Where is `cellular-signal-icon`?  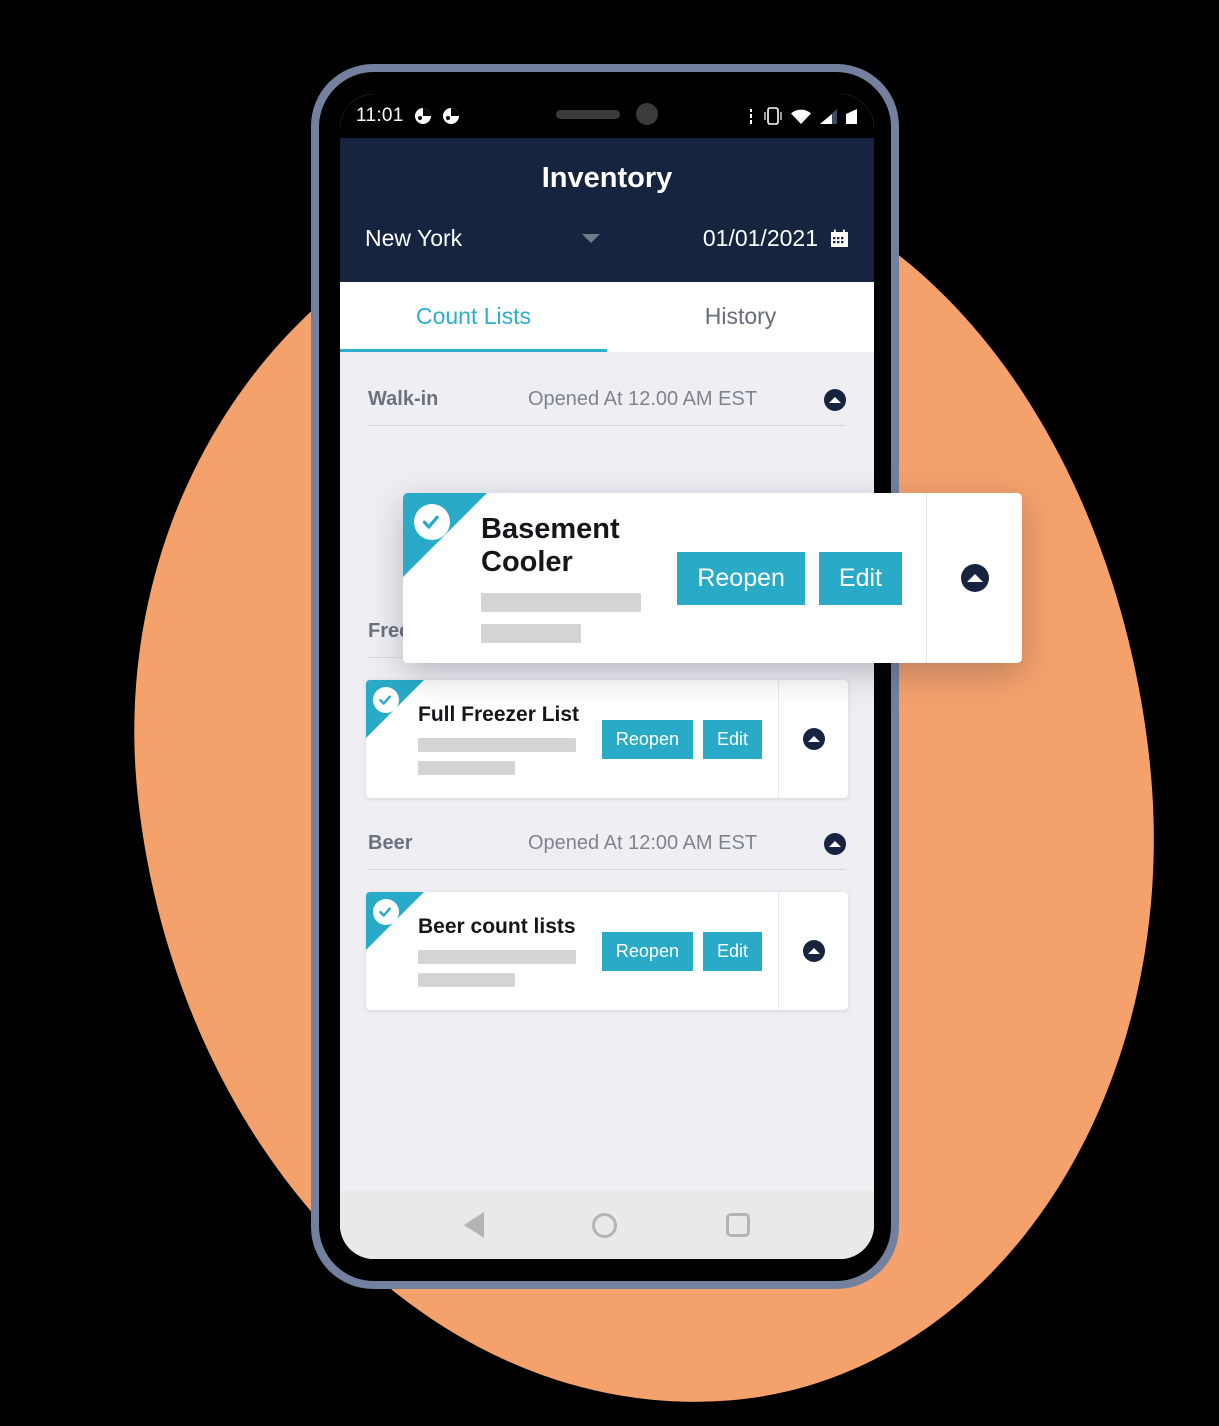 cellular-signal-icon is located at coordinates (828, 116).